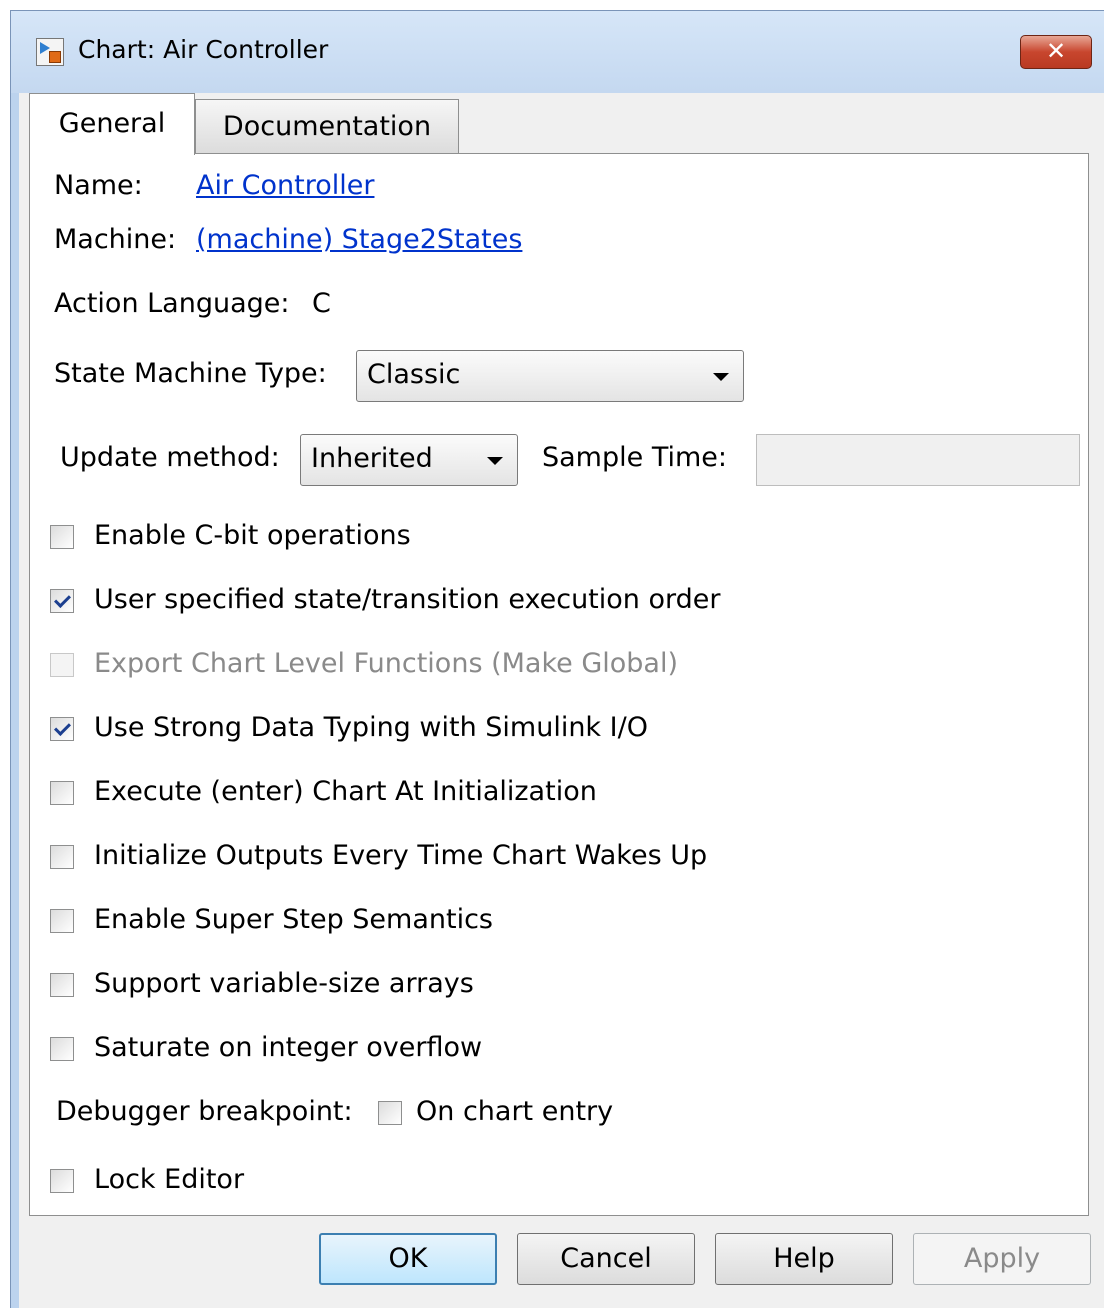 The width and height of the screenshot is (1104, 1308). I want to click on state-machine-type-dropdown: Classic, so click(550, 376).